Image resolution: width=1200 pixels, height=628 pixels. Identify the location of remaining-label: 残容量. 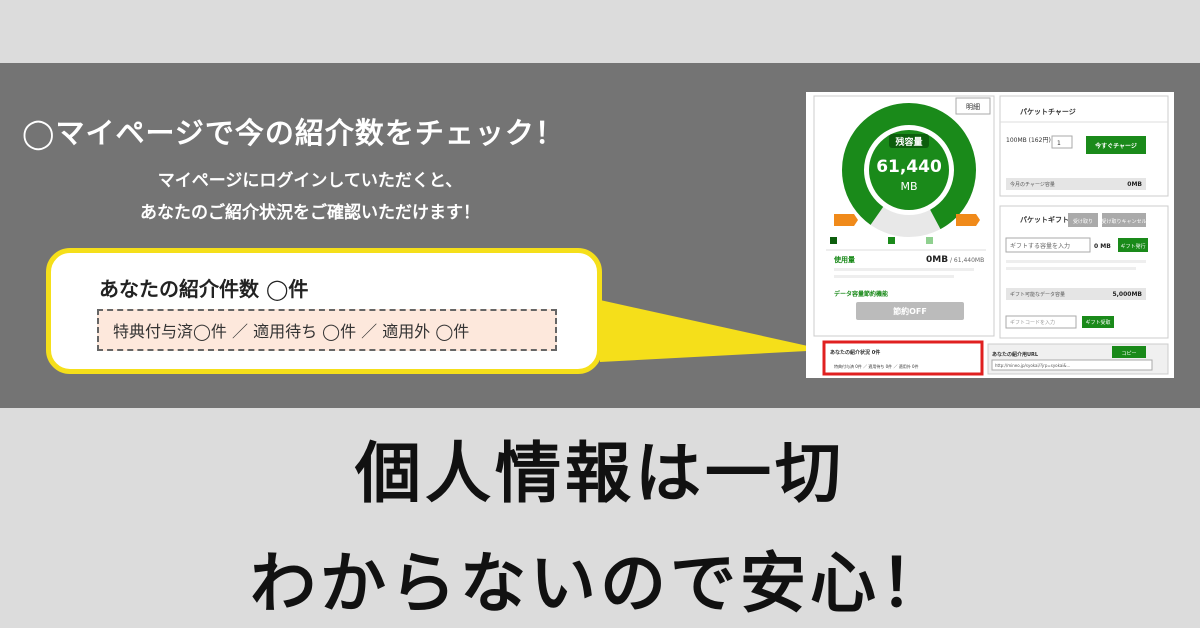
(908, 142).